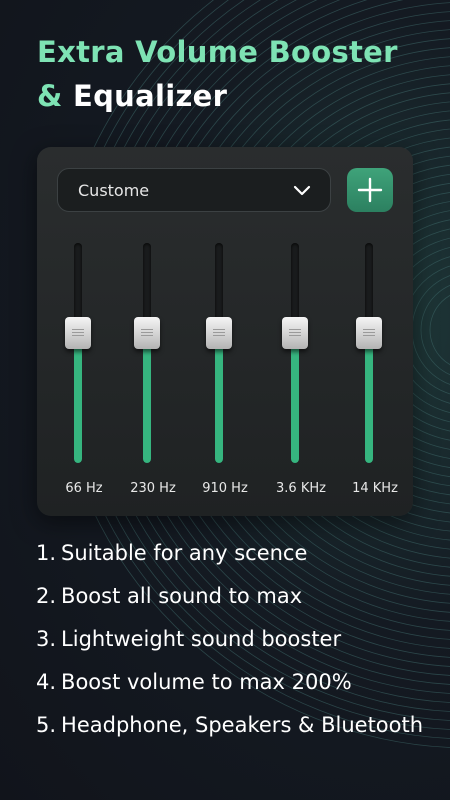 This screenshot has height=800, width=450. I want to click on band-slider-66hz, so click(78, 353).